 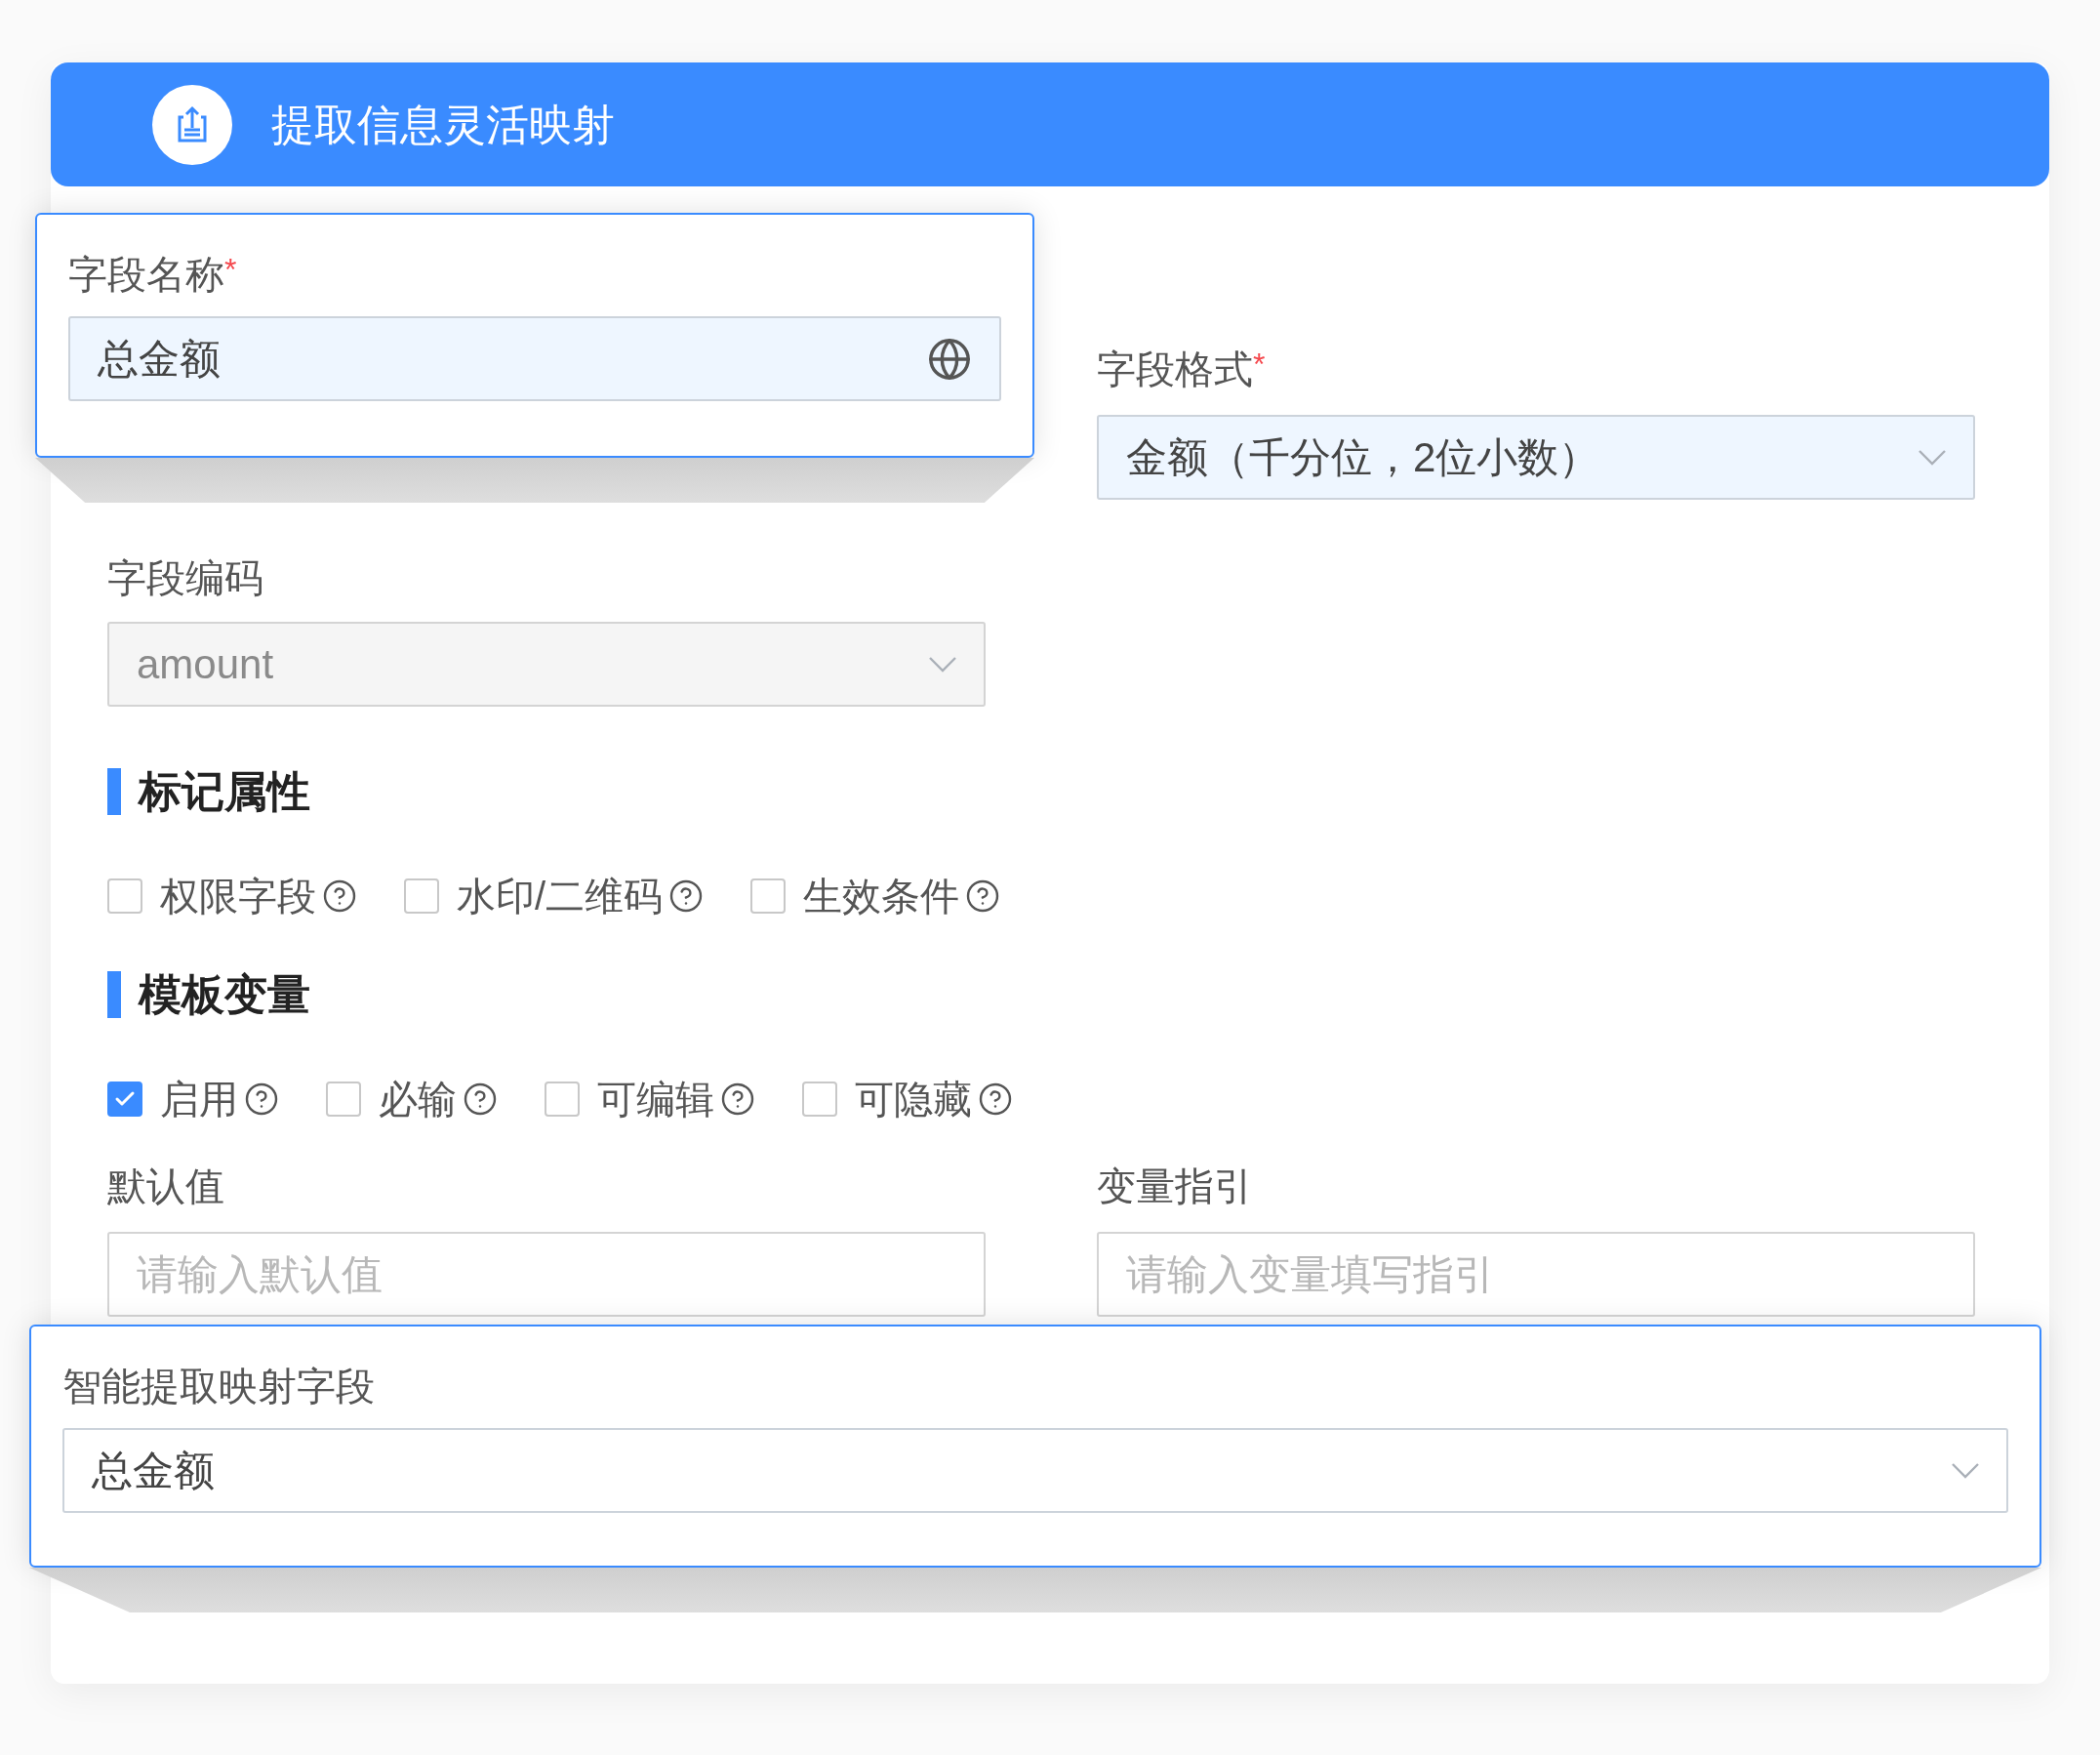 What do you see at coordinates (418, 1099) in the screenshot?
I see `checkbox-label: 必输` at bounding box center [418, 1099].